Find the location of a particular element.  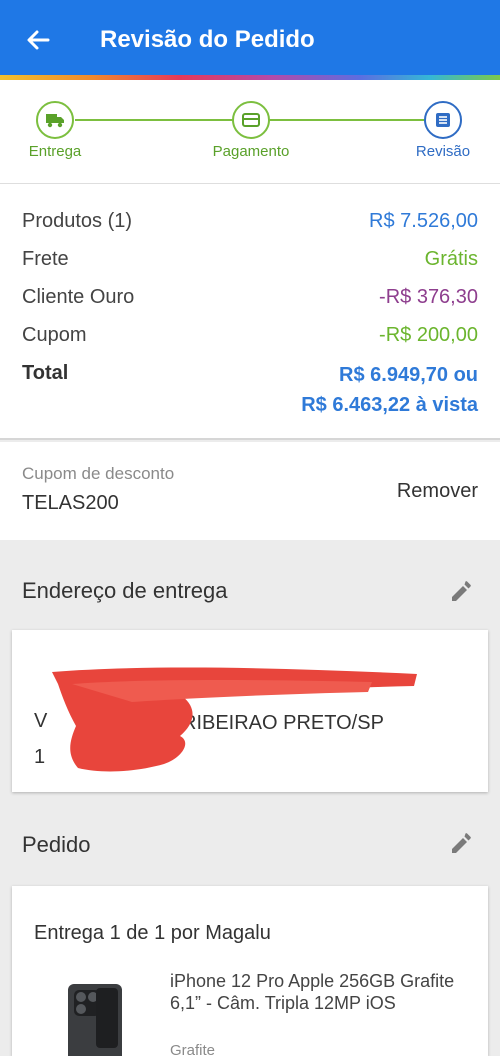

total-value-cash: R$ 6.463,22 à vista is located at coordinates (389, 405).